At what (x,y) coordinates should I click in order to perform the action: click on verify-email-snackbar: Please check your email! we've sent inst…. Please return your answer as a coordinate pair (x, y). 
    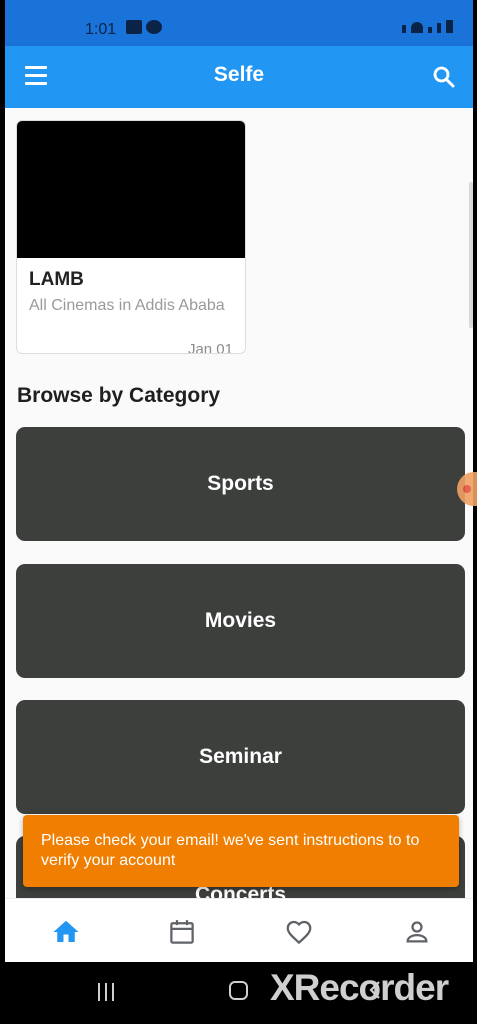
    Looking at the image, I should click on (241, 851).